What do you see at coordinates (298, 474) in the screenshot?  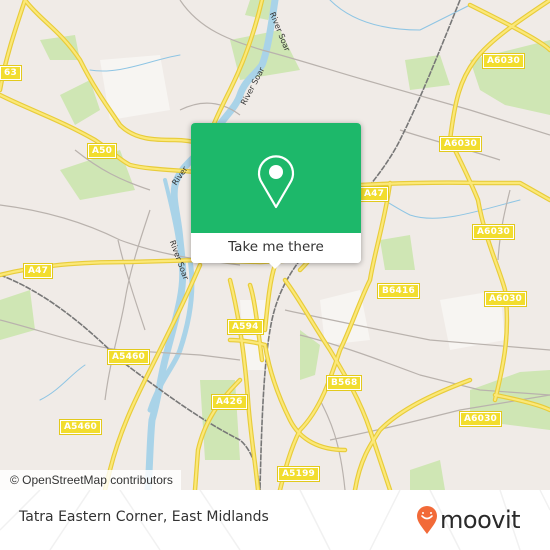 I see `road-label-a5199: A5199` at bounding box center [298, 474].